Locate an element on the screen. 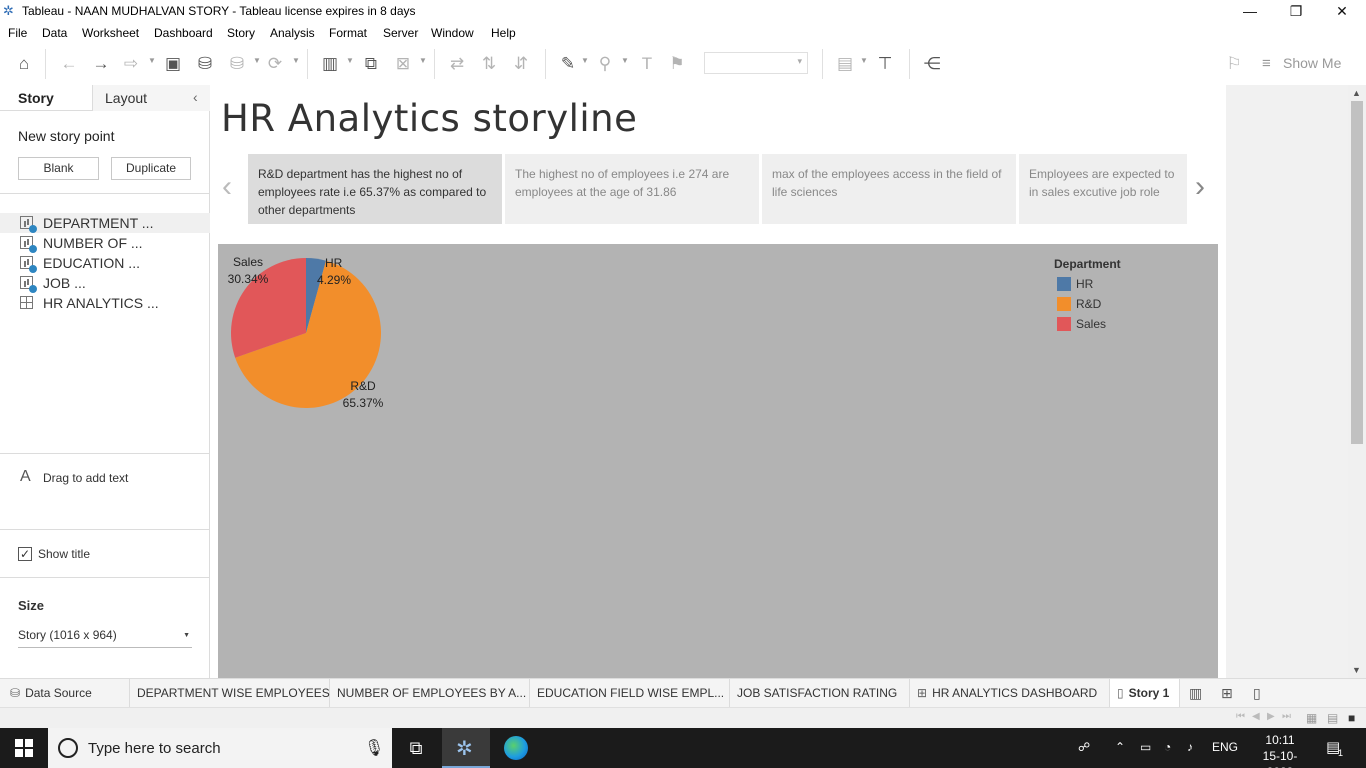  battery-icon: ▭ is located at coordinates (1145, 747).